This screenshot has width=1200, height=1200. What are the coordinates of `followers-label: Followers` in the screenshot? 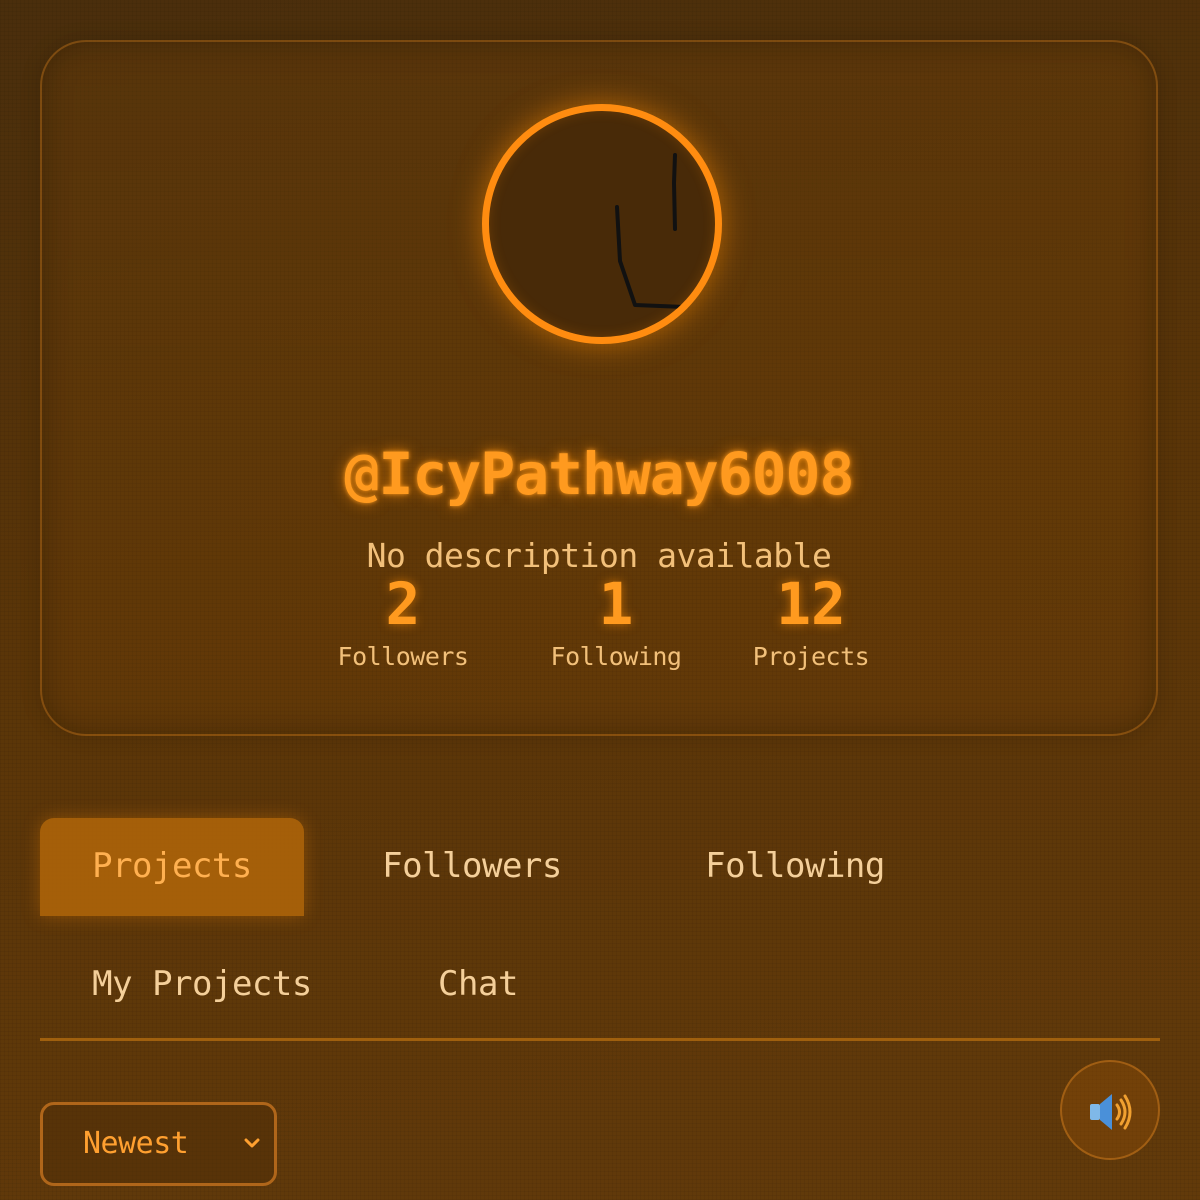 It's located at (403, 656).